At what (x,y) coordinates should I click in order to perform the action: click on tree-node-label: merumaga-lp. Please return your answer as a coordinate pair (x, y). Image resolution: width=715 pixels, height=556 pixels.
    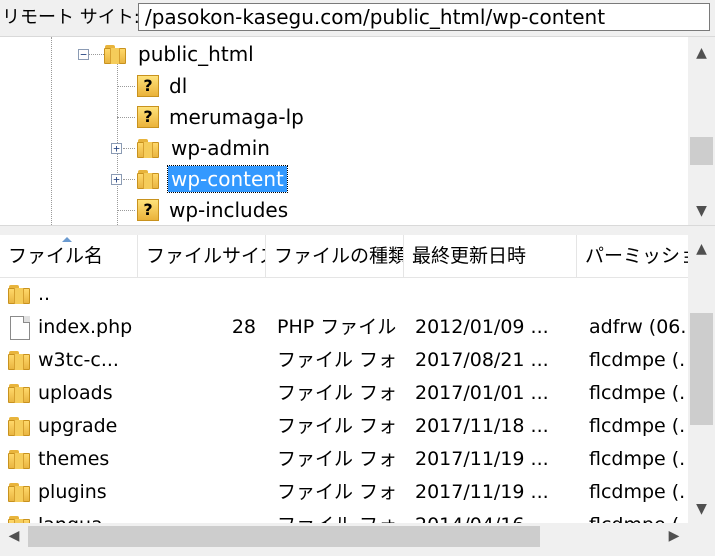
    Looking at the image, I should click on (236, 117).